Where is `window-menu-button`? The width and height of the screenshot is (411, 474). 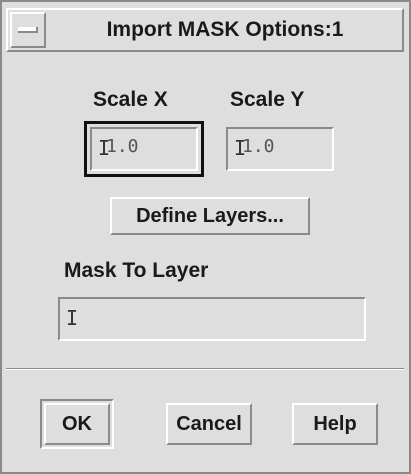 window-menu-button is located at coordinates (28, 30).